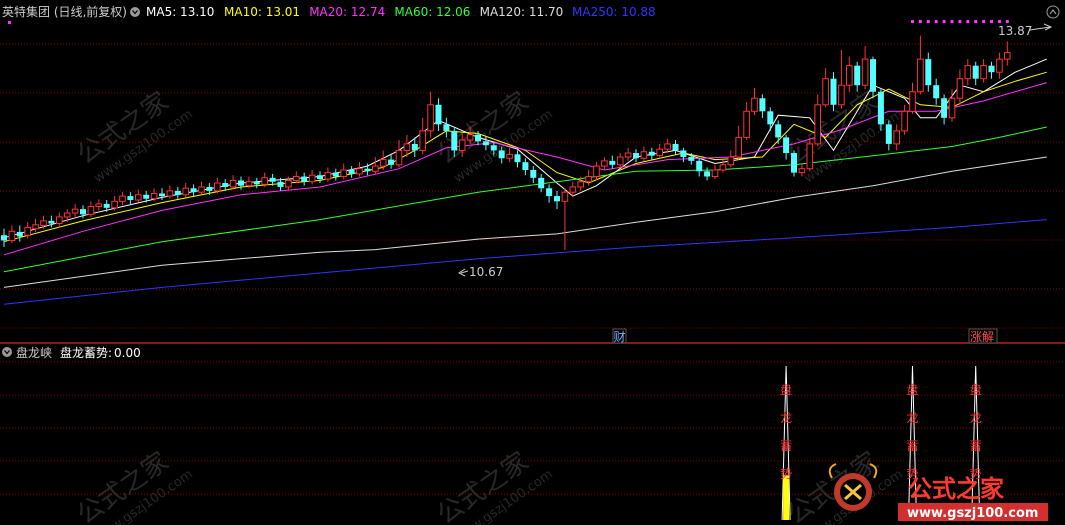 The height and width of the screenshot is (525, 1065). What do you see at coordinates (972, 513) in the screenshot?
I see `logo-url: www.gszj100.com` at bounding box center [972, 513].